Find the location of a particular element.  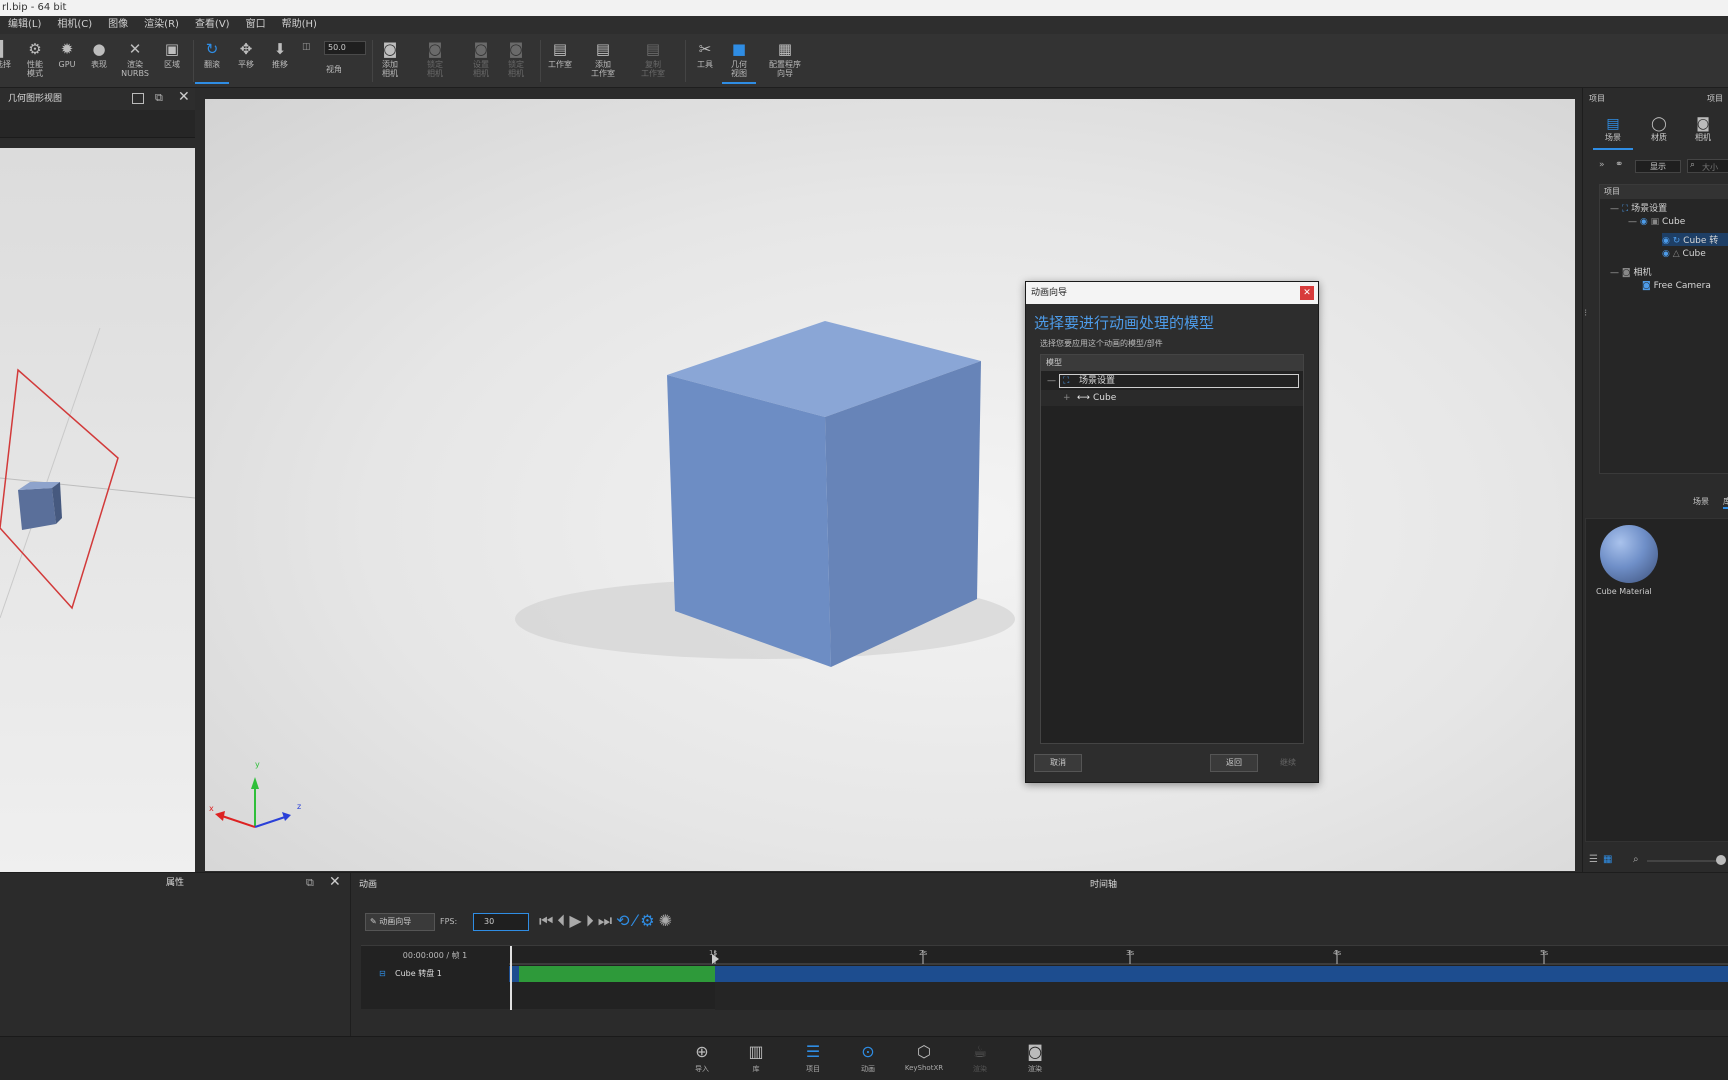

studio-button: ▤ 工作室 is located at coordinates (560, 61).